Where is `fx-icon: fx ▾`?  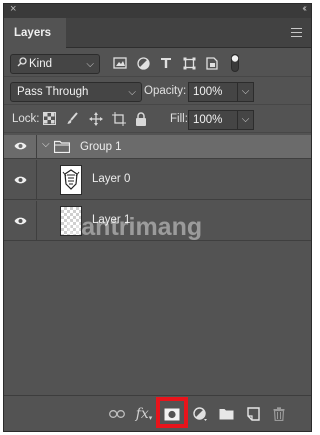
fx-icon: fx ▾ is located at coordinates (144, 414).